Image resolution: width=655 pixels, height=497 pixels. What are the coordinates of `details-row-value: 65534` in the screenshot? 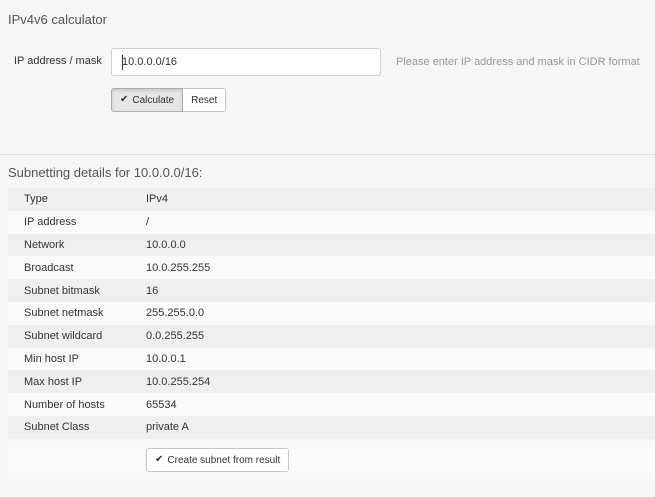 It's located at (161, 404).